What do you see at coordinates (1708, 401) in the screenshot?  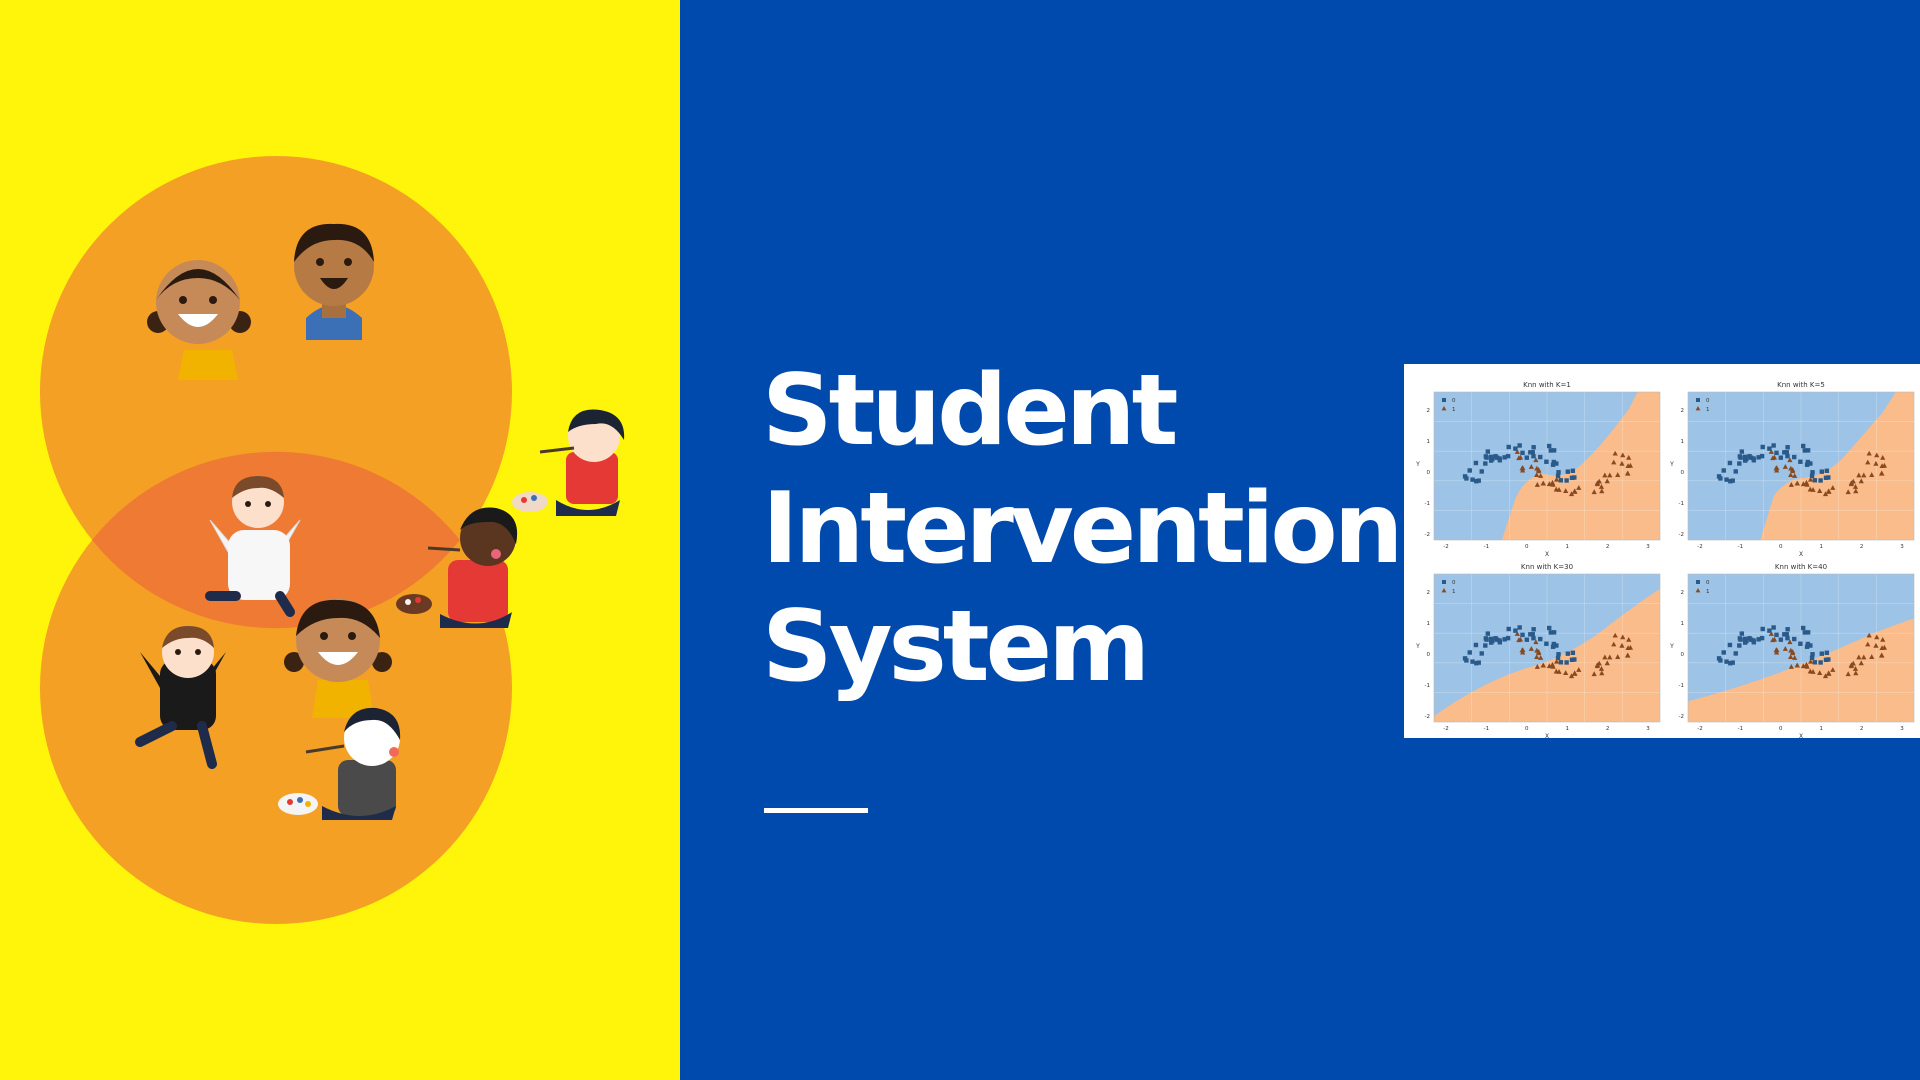 I see `legend-label-0: 0` at bounding box center [1708, 401].